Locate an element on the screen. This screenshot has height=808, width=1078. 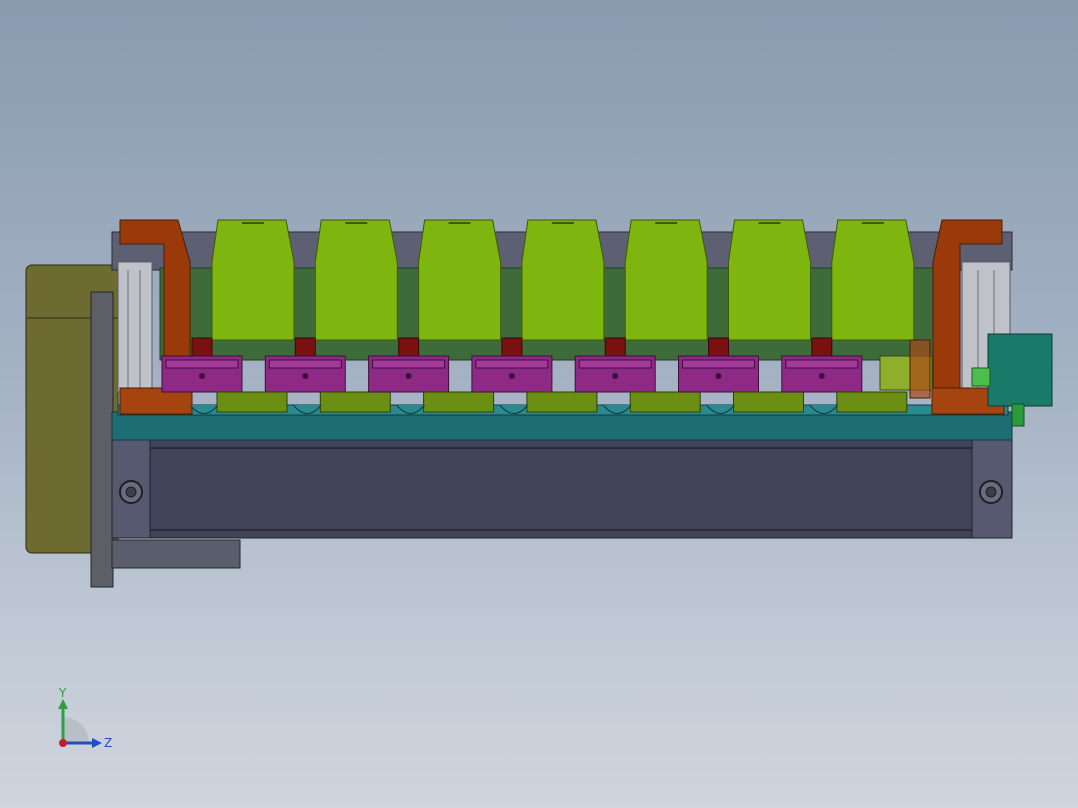
triad-y-label: Y is located at coordinates (62, 693).